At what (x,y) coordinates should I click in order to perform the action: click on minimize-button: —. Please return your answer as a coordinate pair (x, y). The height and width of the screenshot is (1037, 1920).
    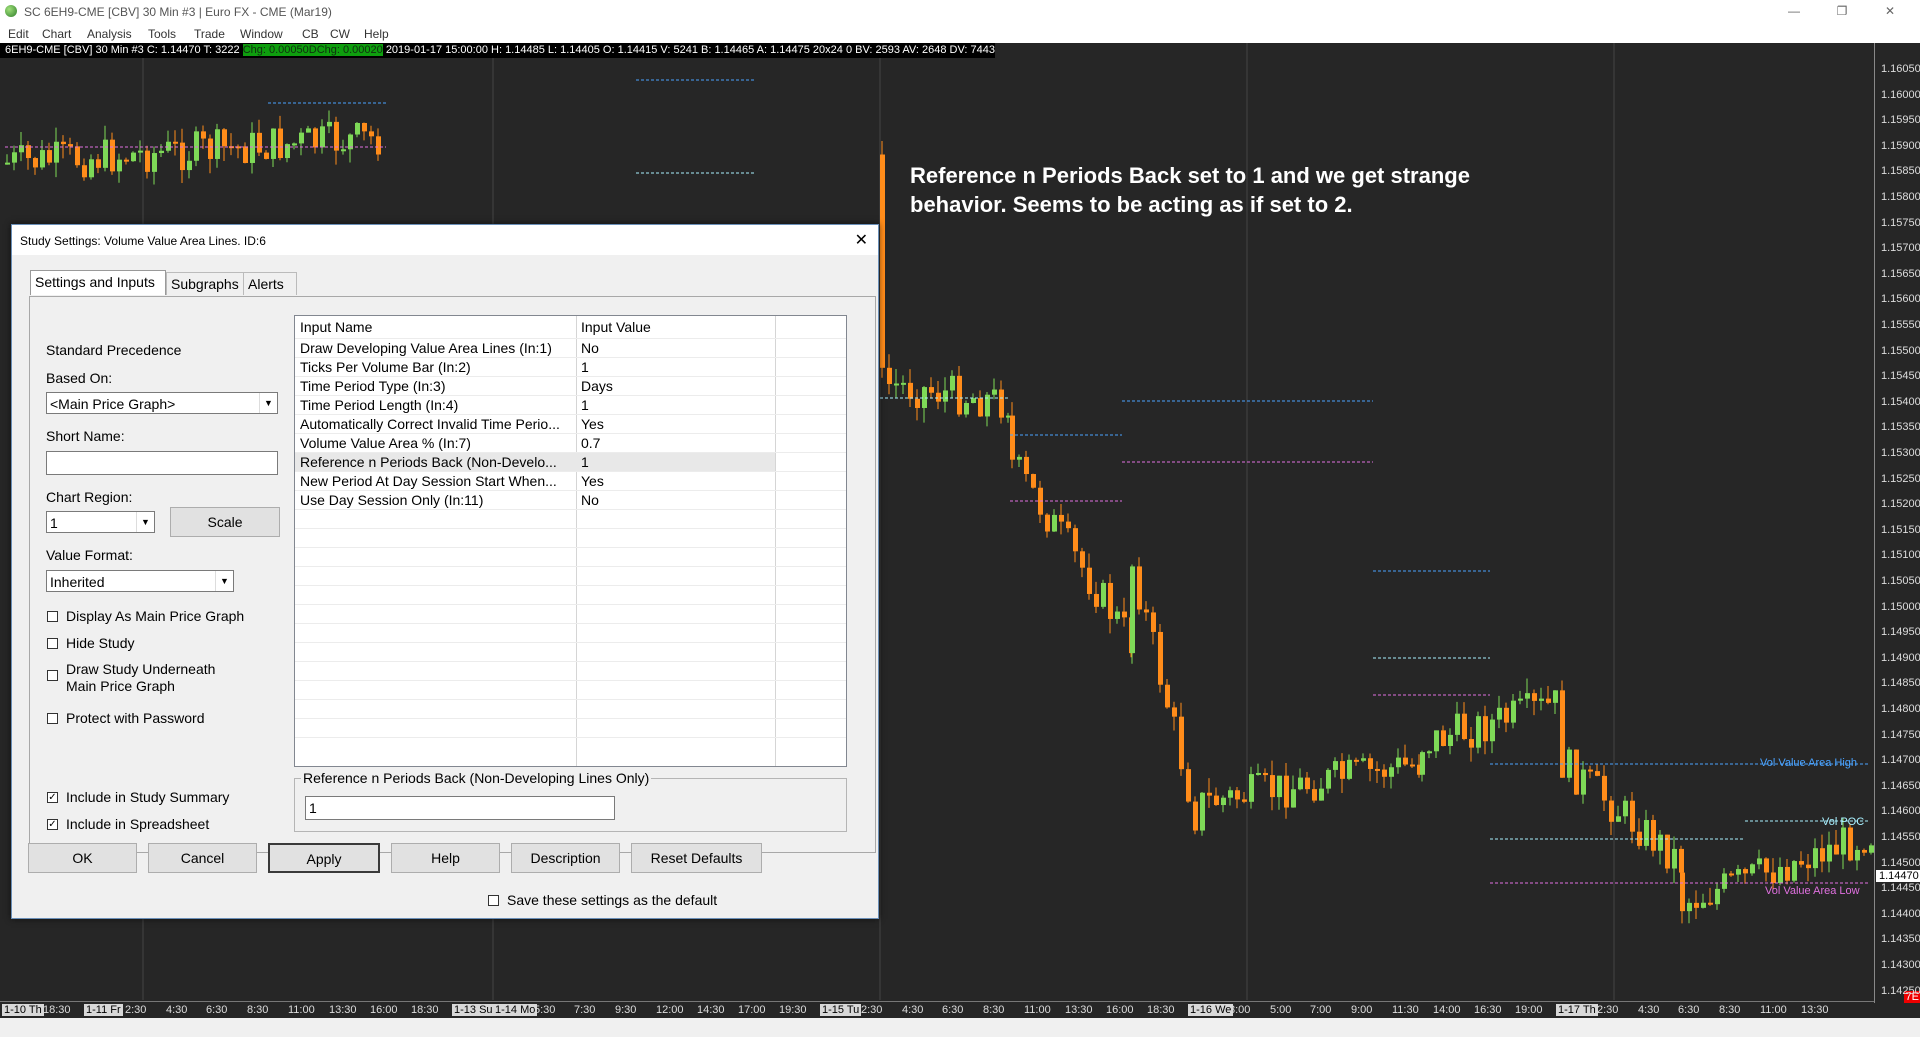
    Looking at the image, I should click on (1794, 11).